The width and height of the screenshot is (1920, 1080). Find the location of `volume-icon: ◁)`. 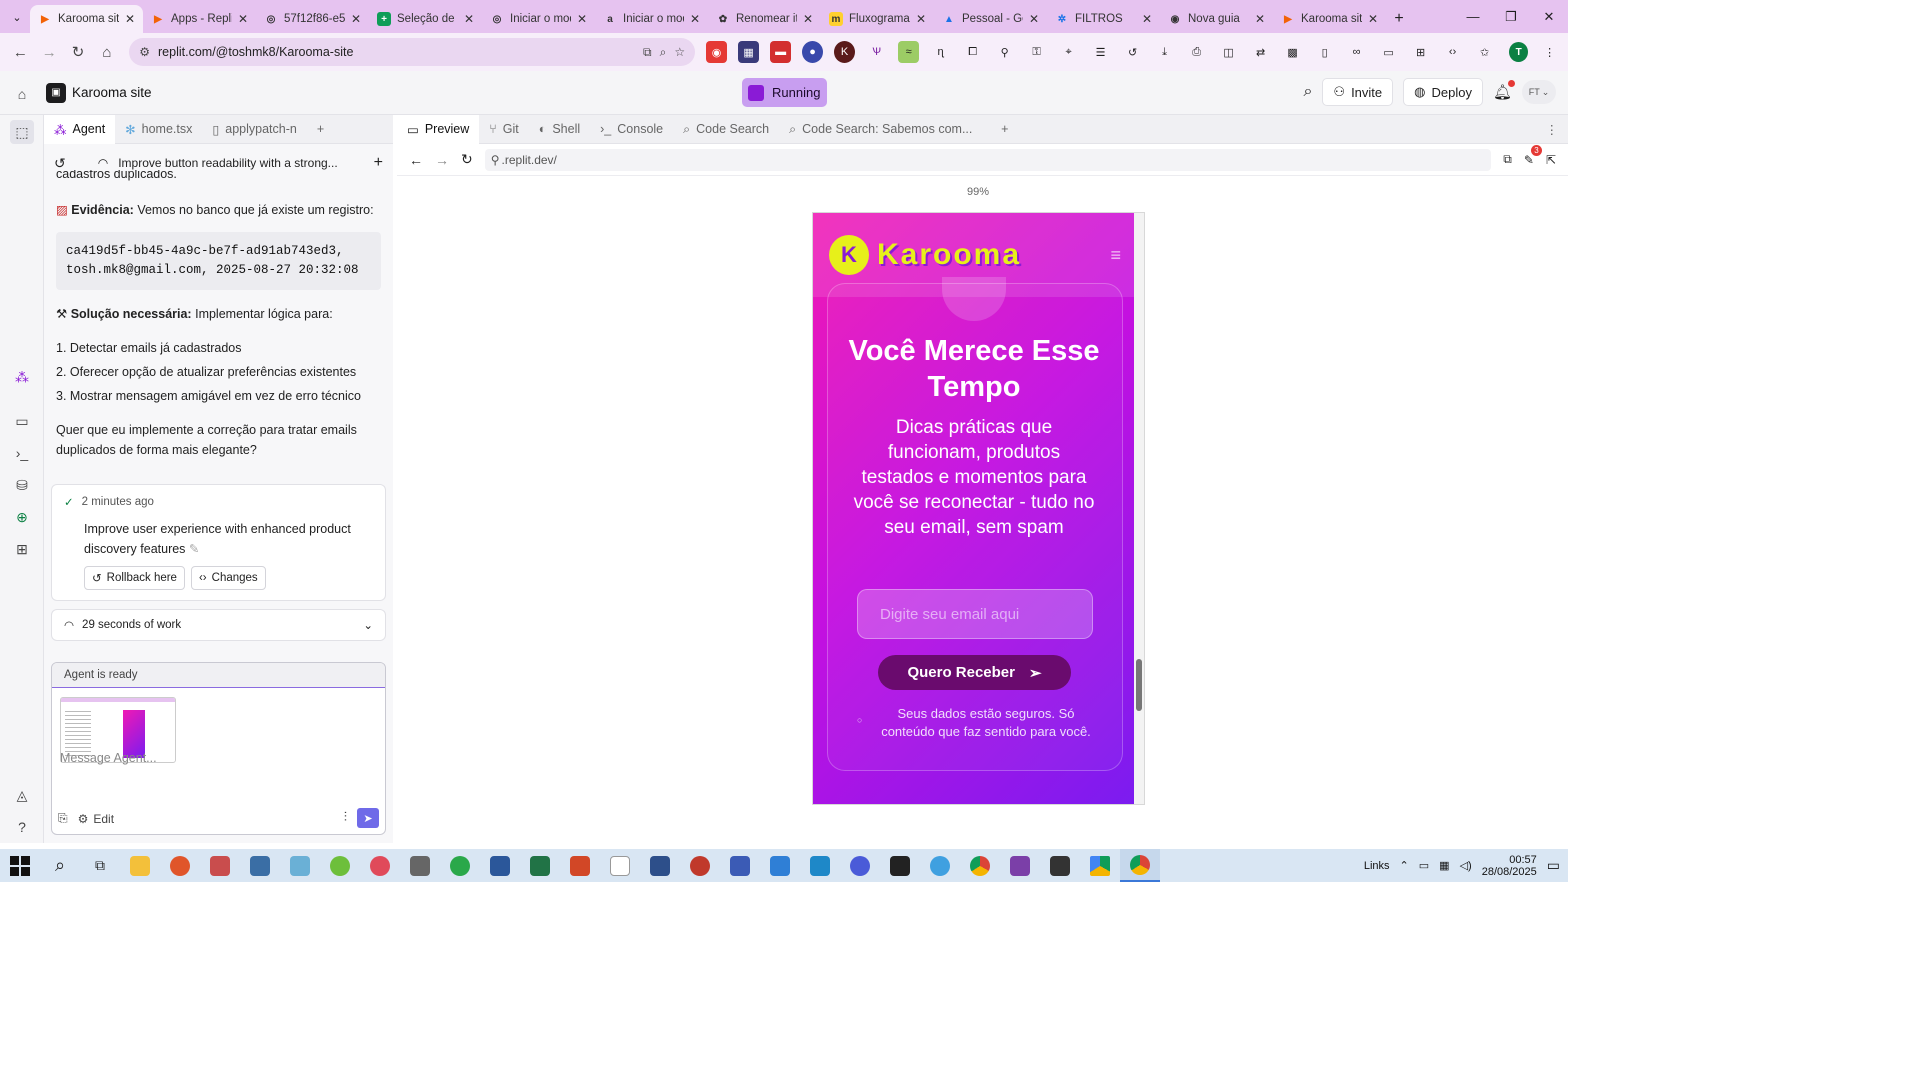

volume-icon: ◁) is located at coordinates (1466, 865).